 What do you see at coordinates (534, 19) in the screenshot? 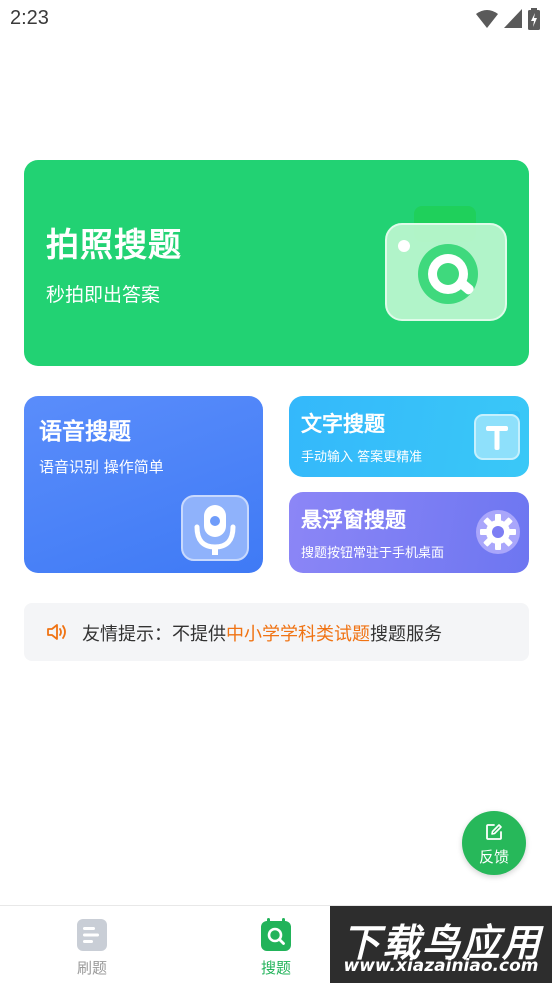
I see `battery-charging-icon` at bounding box center [534, 19].